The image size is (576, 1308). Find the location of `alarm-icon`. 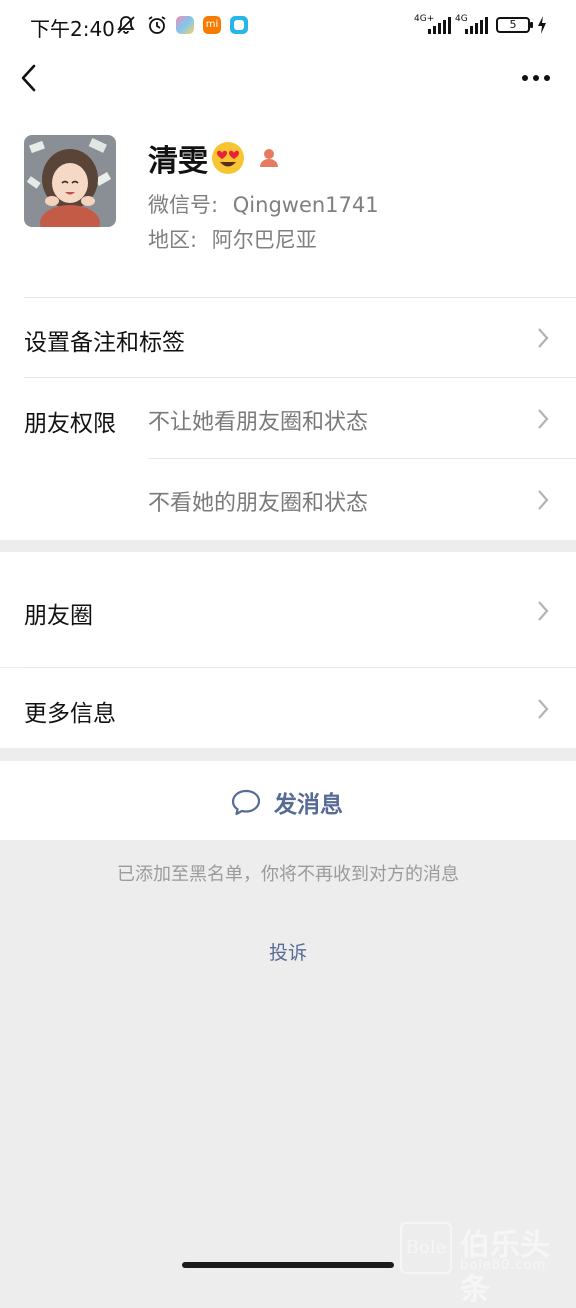

alarm-icon is located at coordinates (157, 25).